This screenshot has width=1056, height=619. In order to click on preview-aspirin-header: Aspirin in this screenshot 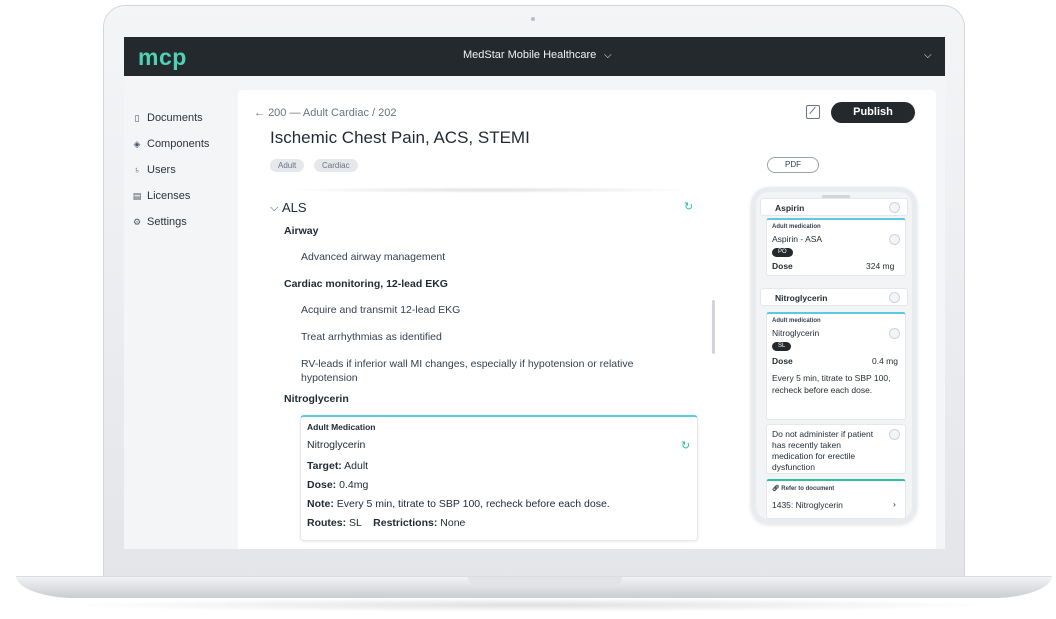, I will do `click(834, 207)`.